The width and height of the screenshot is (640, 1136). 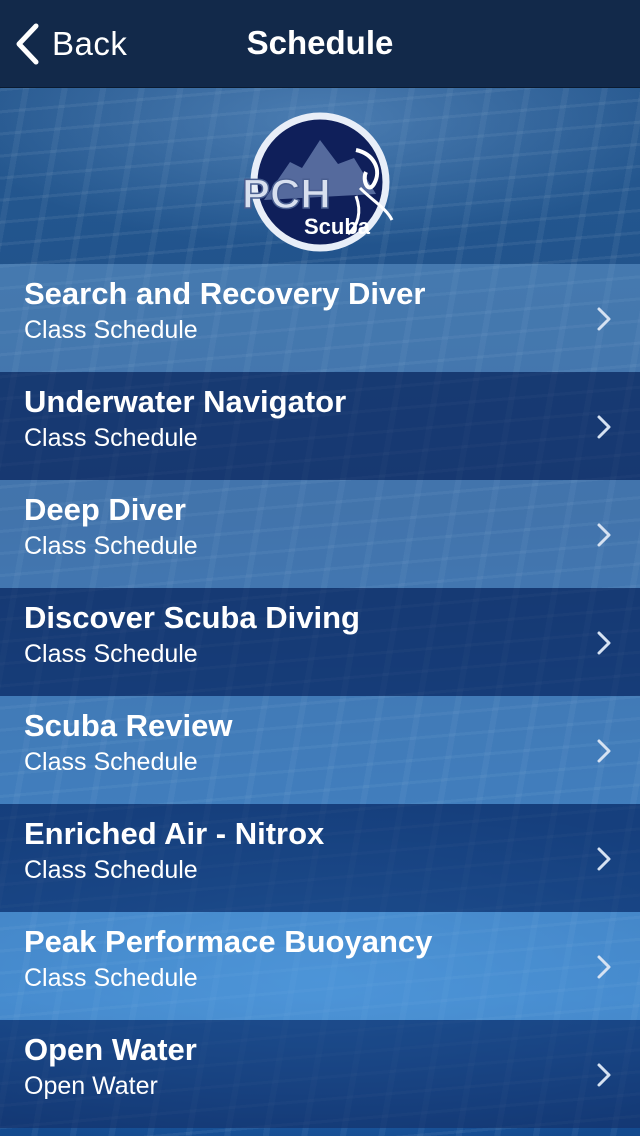 I want to click on list-item-title: Open Water, so click(x=110, y=1049).